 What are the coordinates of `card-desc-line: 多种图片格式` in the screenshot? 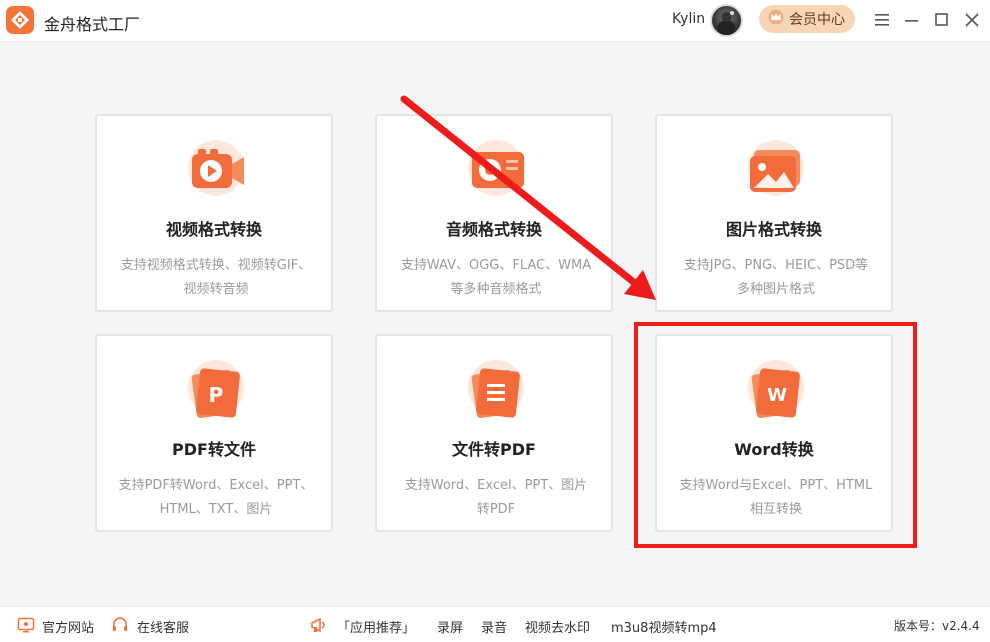 It's located at (775, 289).